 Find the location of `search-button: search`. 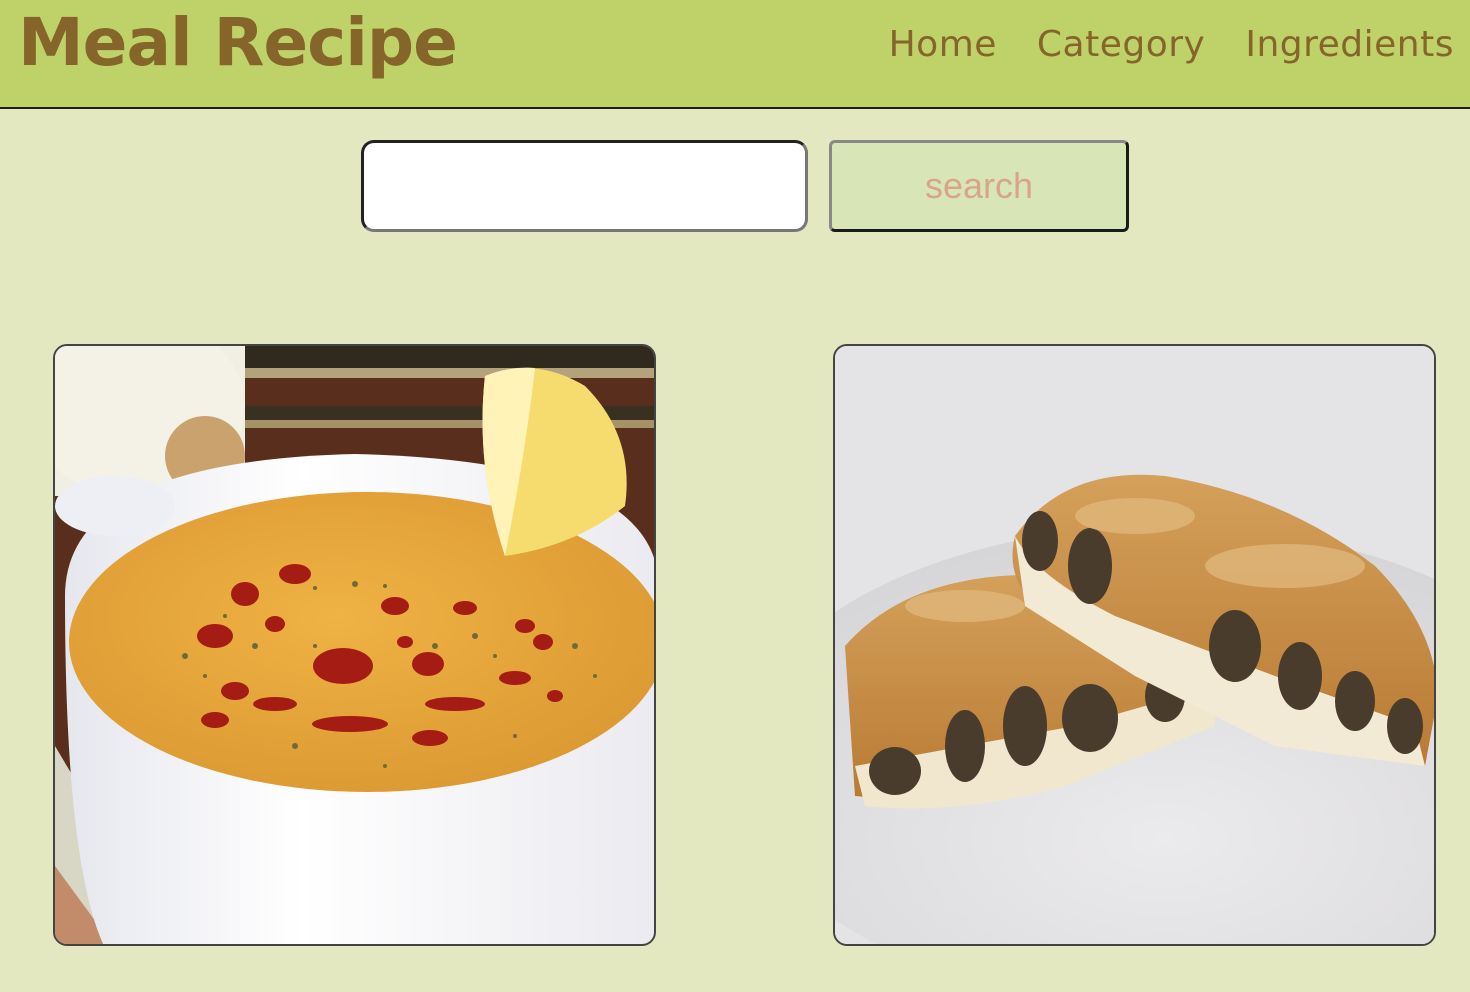

search-button: search is located at coordinates (979, 186).